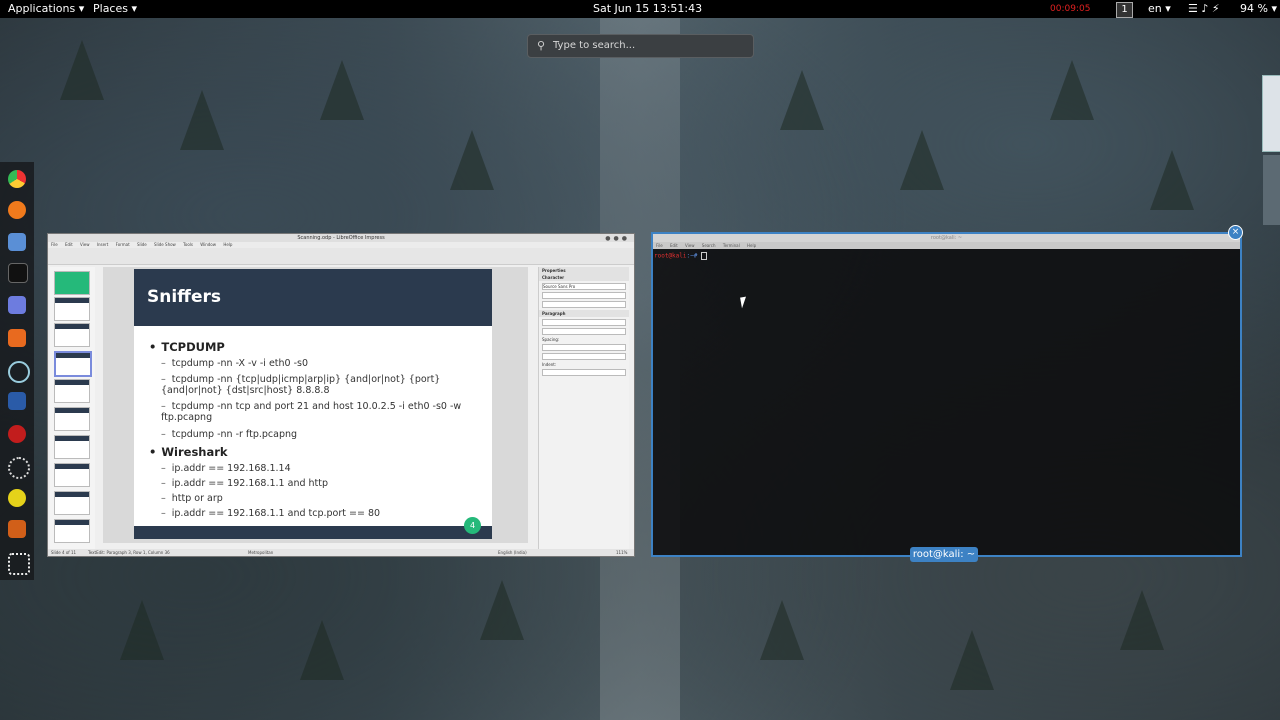  What do you see at coordinates (1159, 9) in the screenshot?
I see `language-selector: en ▾` at bounding box center [1159, 9].